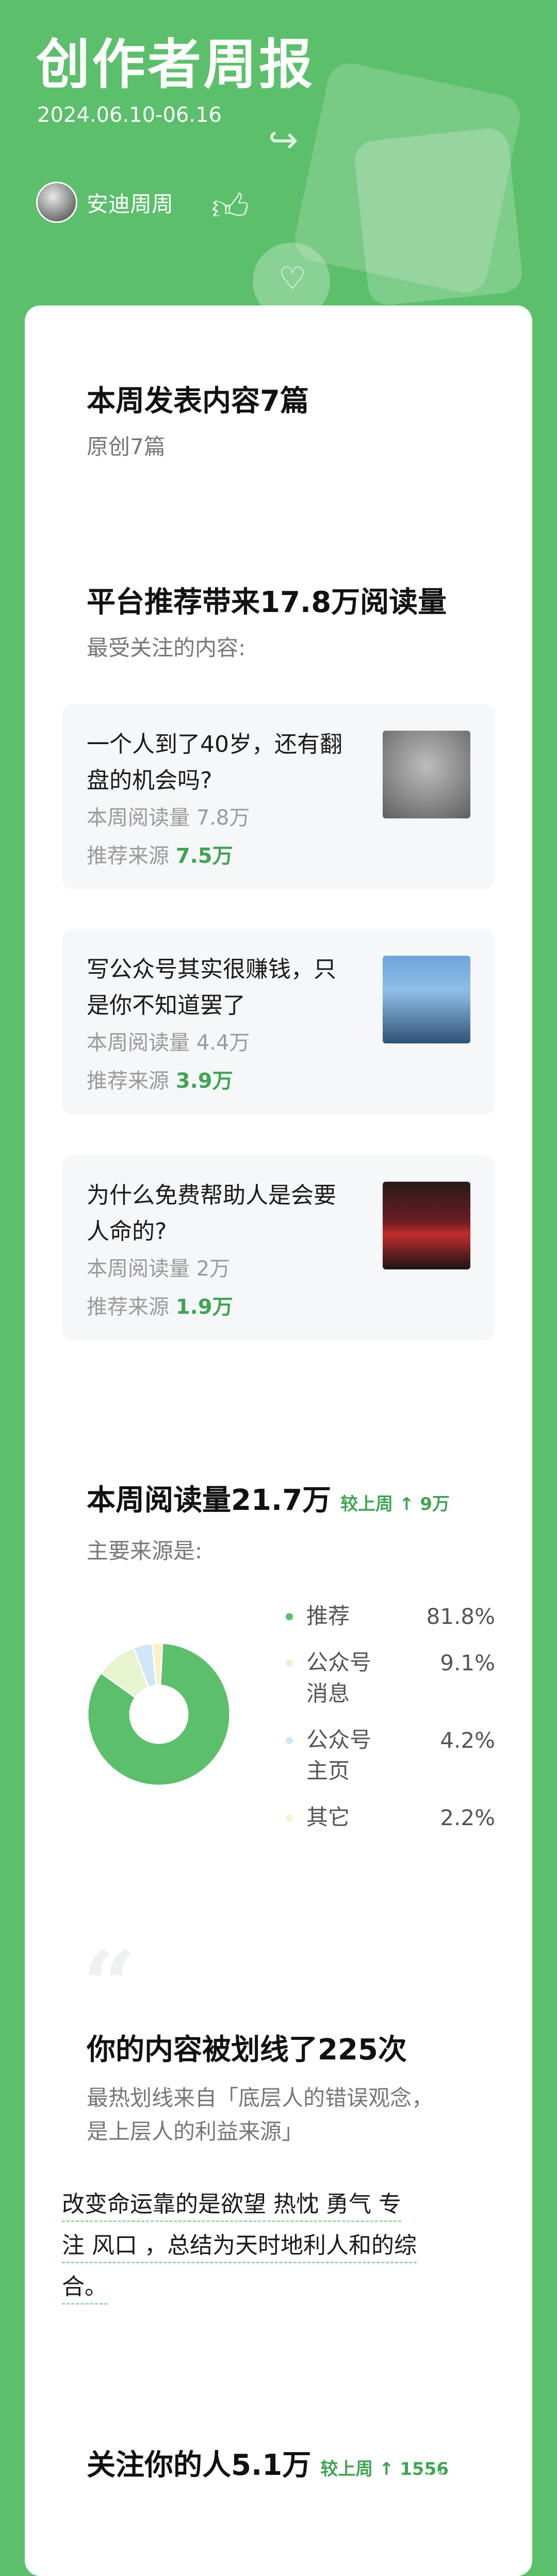  I want to click on article-reads: 本周阅读量 7.8万, so click(168, 818).